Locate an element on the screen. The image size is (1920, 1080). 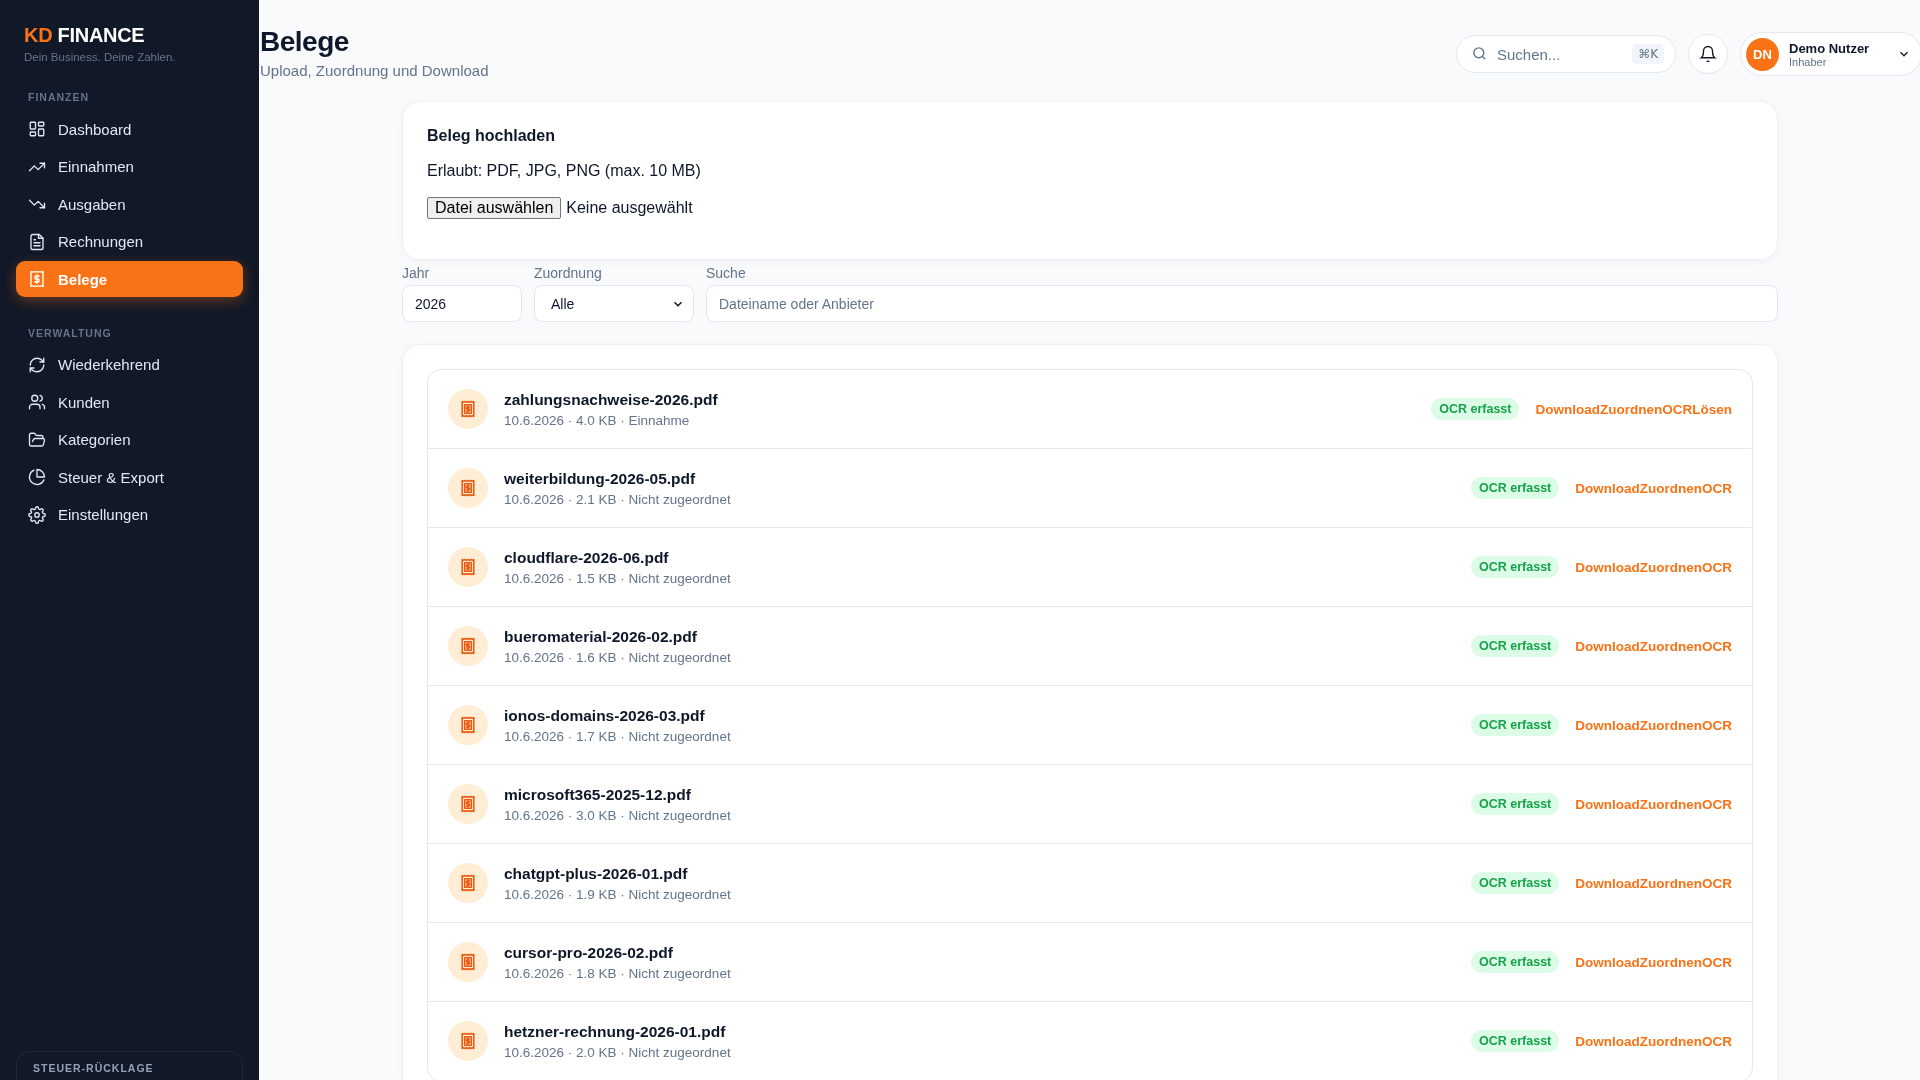
file-meta: 10.6.2026 · 2.1 KB · Nicht zugeordnet is located at coordinates (618, 499).